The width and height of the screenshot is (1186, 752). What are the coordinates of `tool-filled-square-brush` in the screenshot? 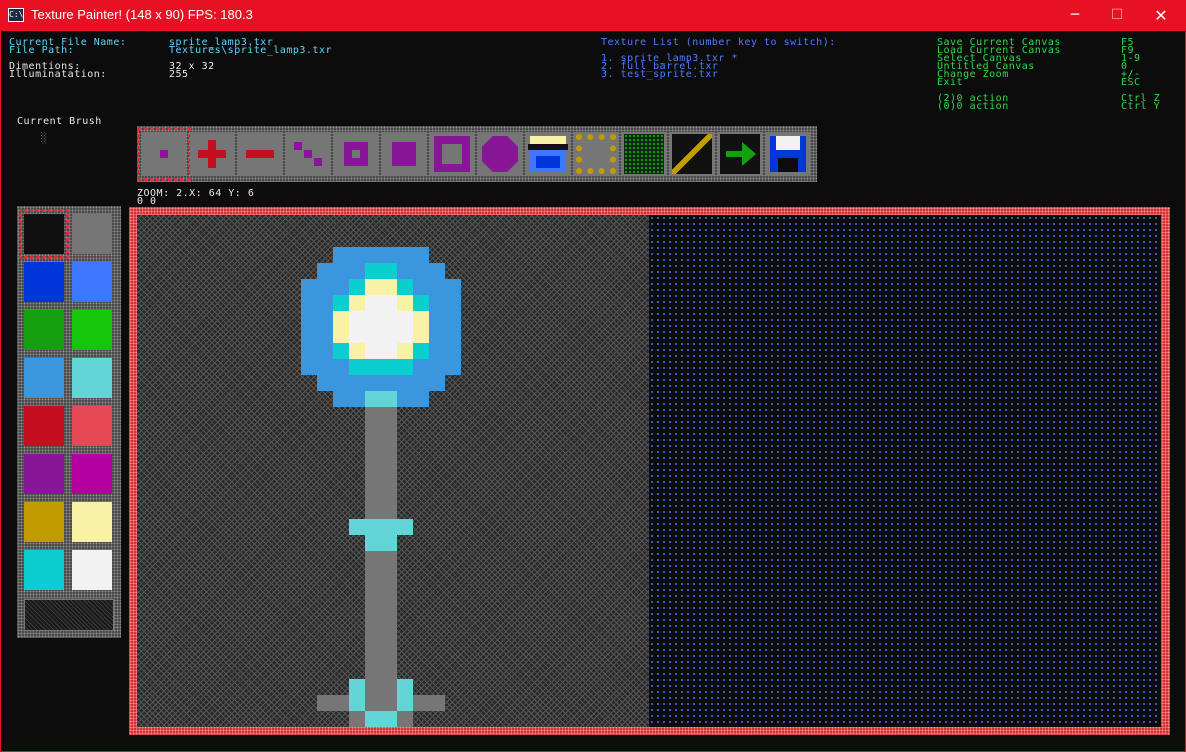 It's located at (404, 154).